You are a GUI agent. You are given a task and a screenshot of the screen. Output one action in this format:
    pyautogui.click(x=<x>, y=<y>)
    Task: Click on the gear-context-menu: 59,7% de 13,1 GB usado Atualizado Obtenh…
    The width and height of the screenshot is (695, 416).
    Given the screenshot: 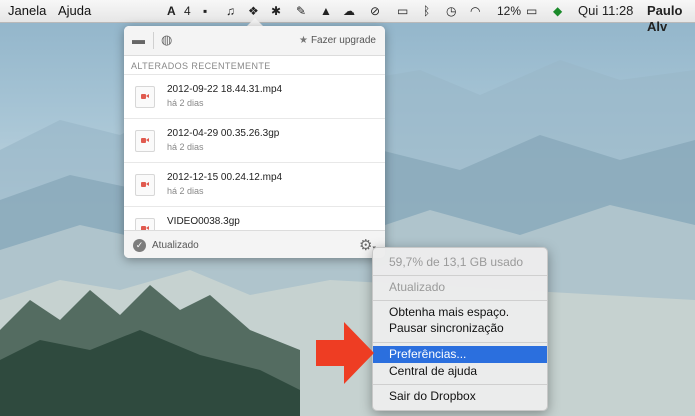 What is the action you would take?
    pyautogui.click(x=460, y=329)
    